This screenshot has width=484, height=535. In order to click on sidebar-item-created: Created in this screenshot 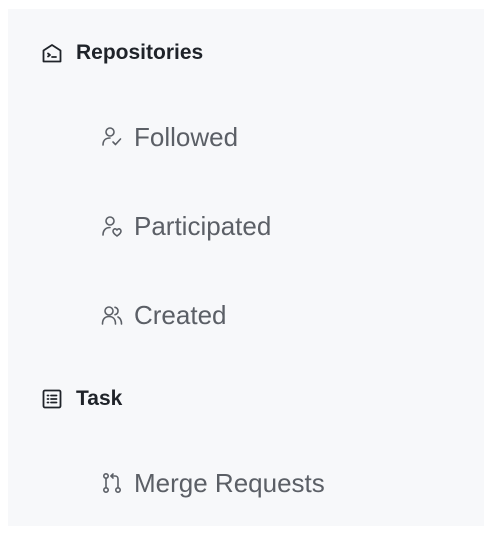, I will do `click(163, 315)`.